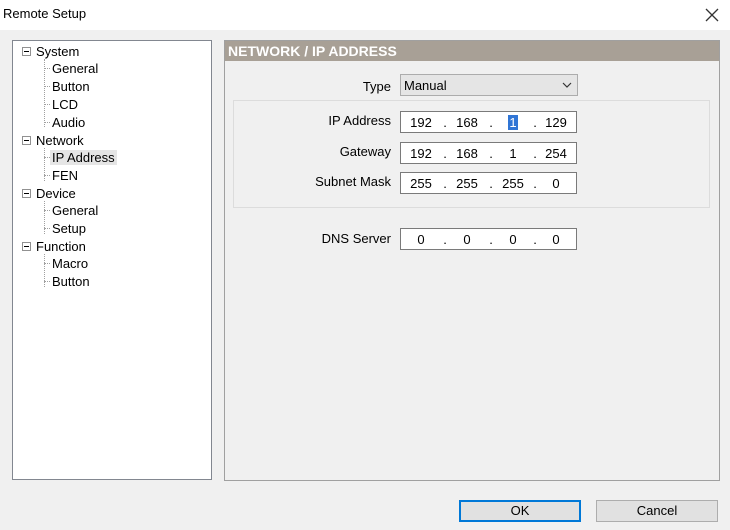 The height and width of the screenshot is (530, 730). What do you see at coordinates (520, 511) in the screenshot?
I see `ok-button: OK` at bounding box center [520, 511].